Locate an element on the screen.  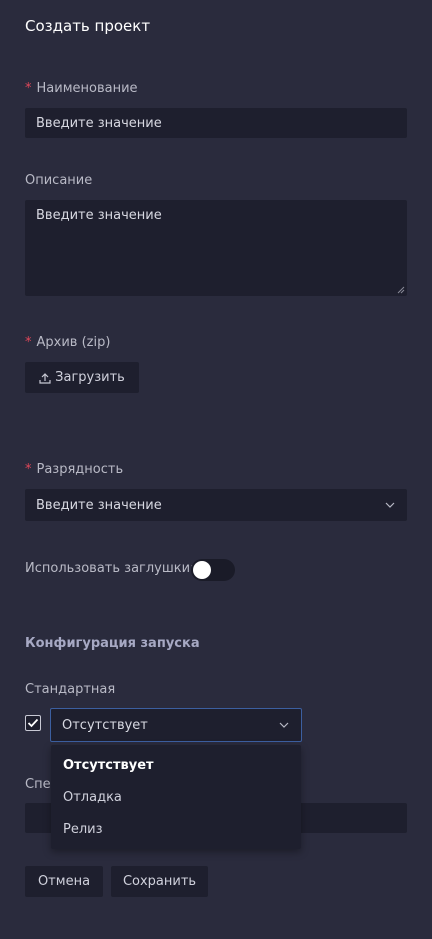
cancel-button: Отмена is located at coordinates (64, 881).